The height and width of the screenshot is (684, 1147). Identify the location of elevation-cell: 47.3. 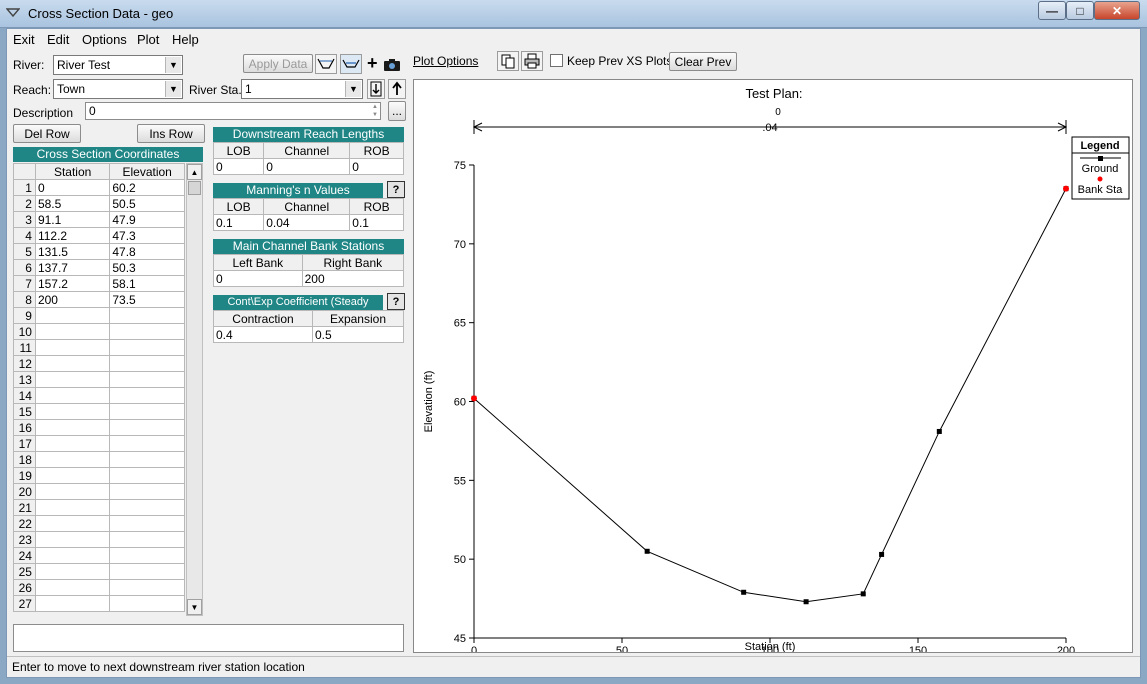
(147, 235).